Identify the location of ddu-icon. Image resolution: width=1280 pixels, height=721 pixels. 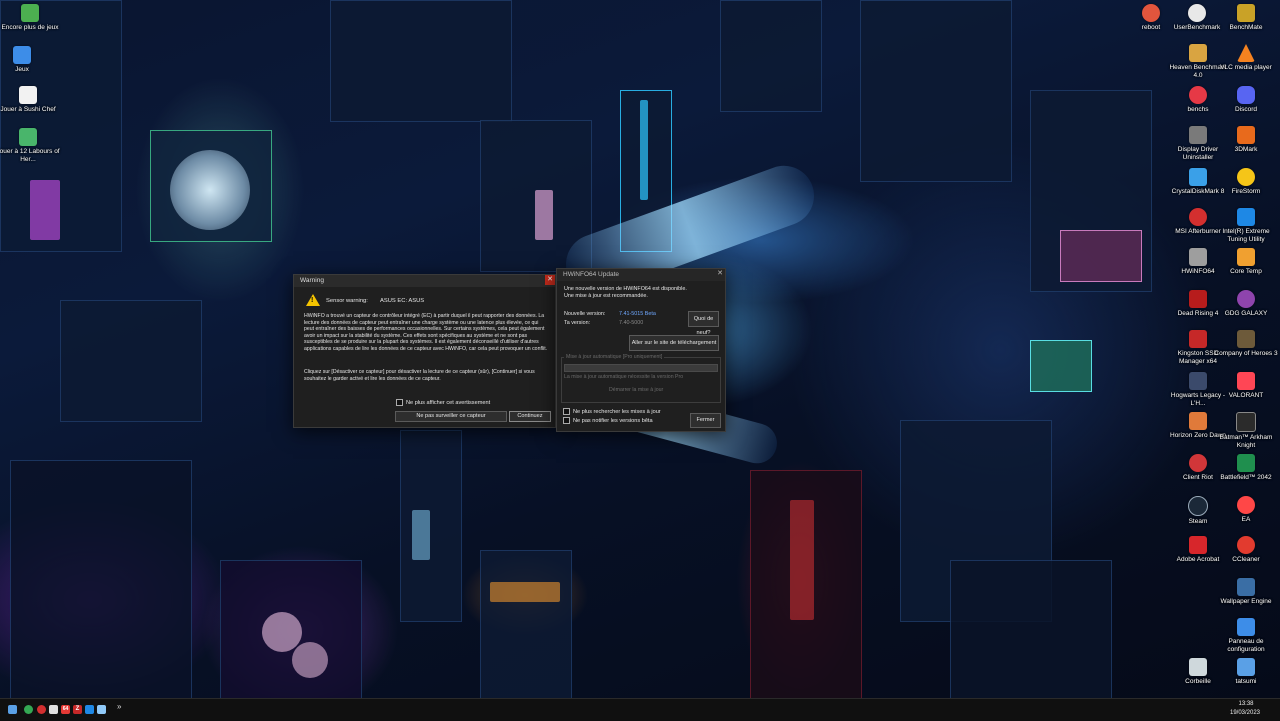
(1198, 135).